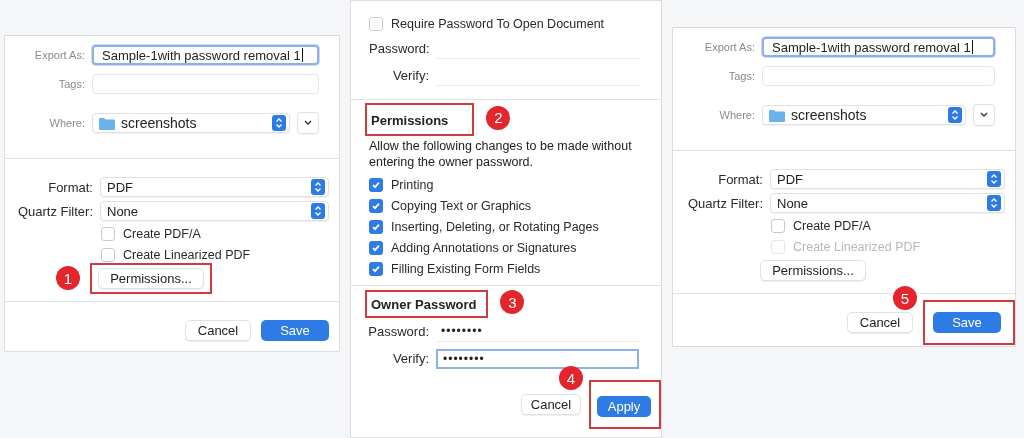 The image size is (1024, 438). What do you see at coordinates (512, 302) in the screenshot?
I see `step-badge: 3` at bounding box center [512, 302].